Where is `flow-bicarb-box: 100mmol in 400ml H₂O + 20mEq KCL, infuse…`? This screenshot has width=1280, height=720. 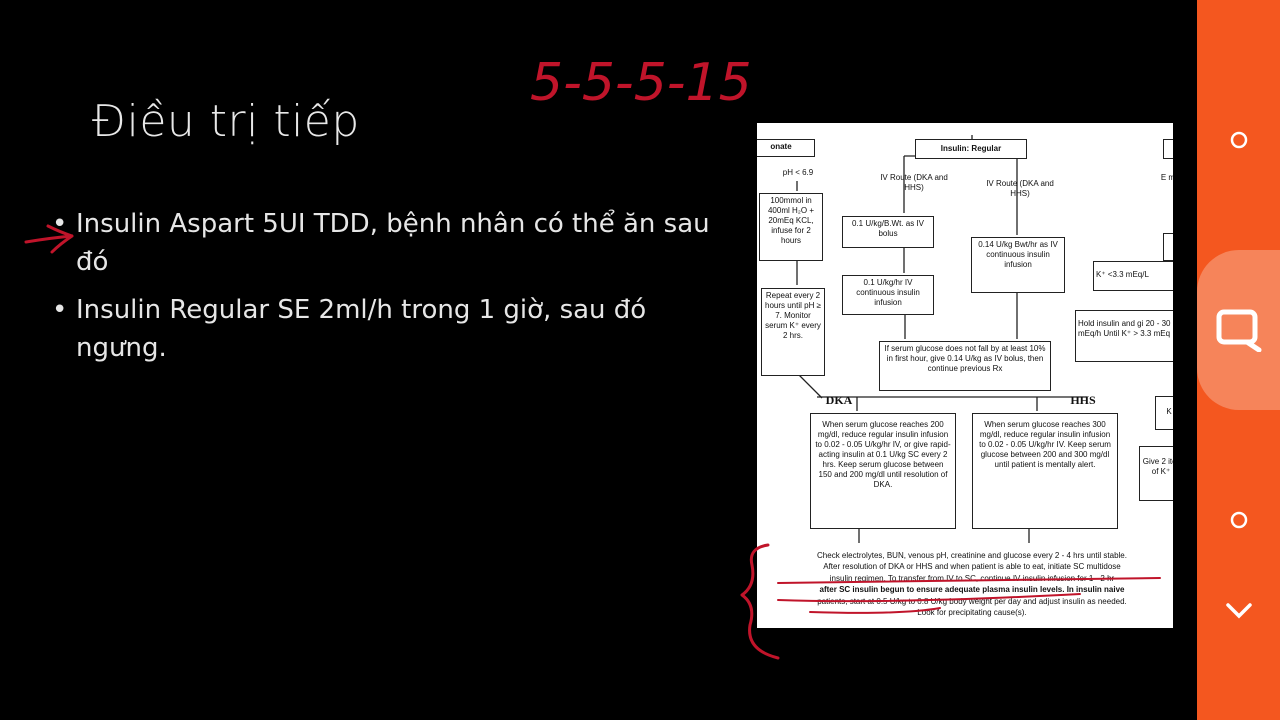
flow-bicarb-box: 100mmol in 400ml H₂O + 20mEq KCL, infuse… is located at coordinates (791, 227).